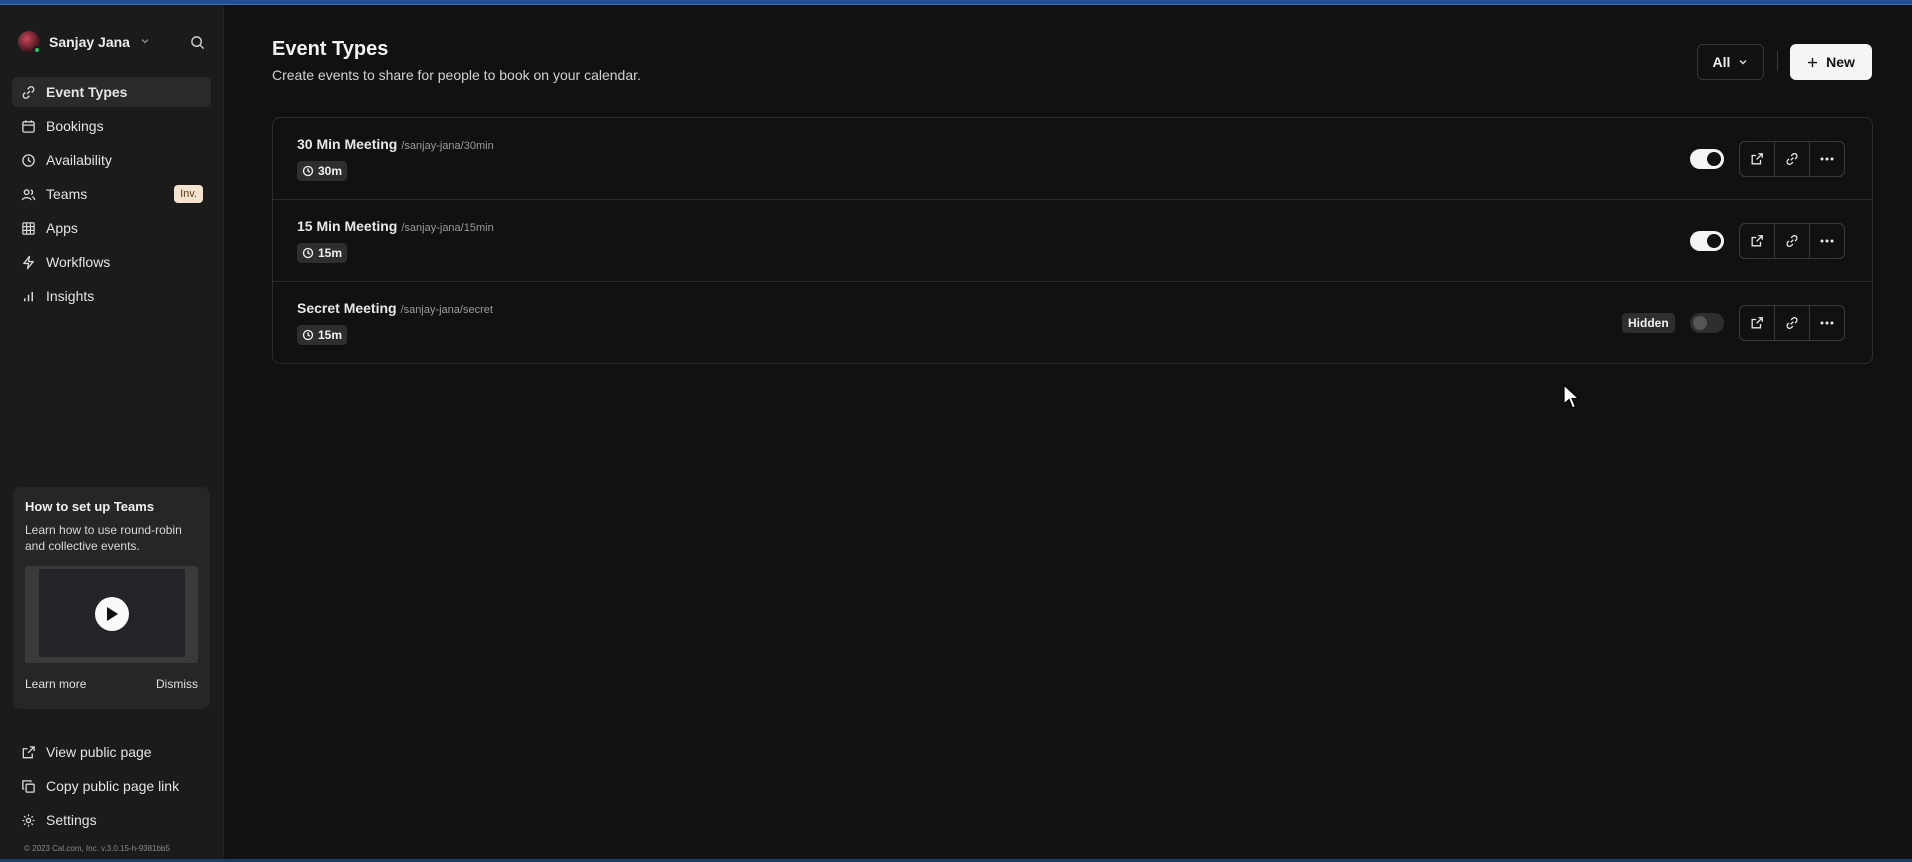 This screenshot has width=1912, height=862. Describe the element at coordinates (1777, 61) in the screenshot. I see `header-divider` at that location.